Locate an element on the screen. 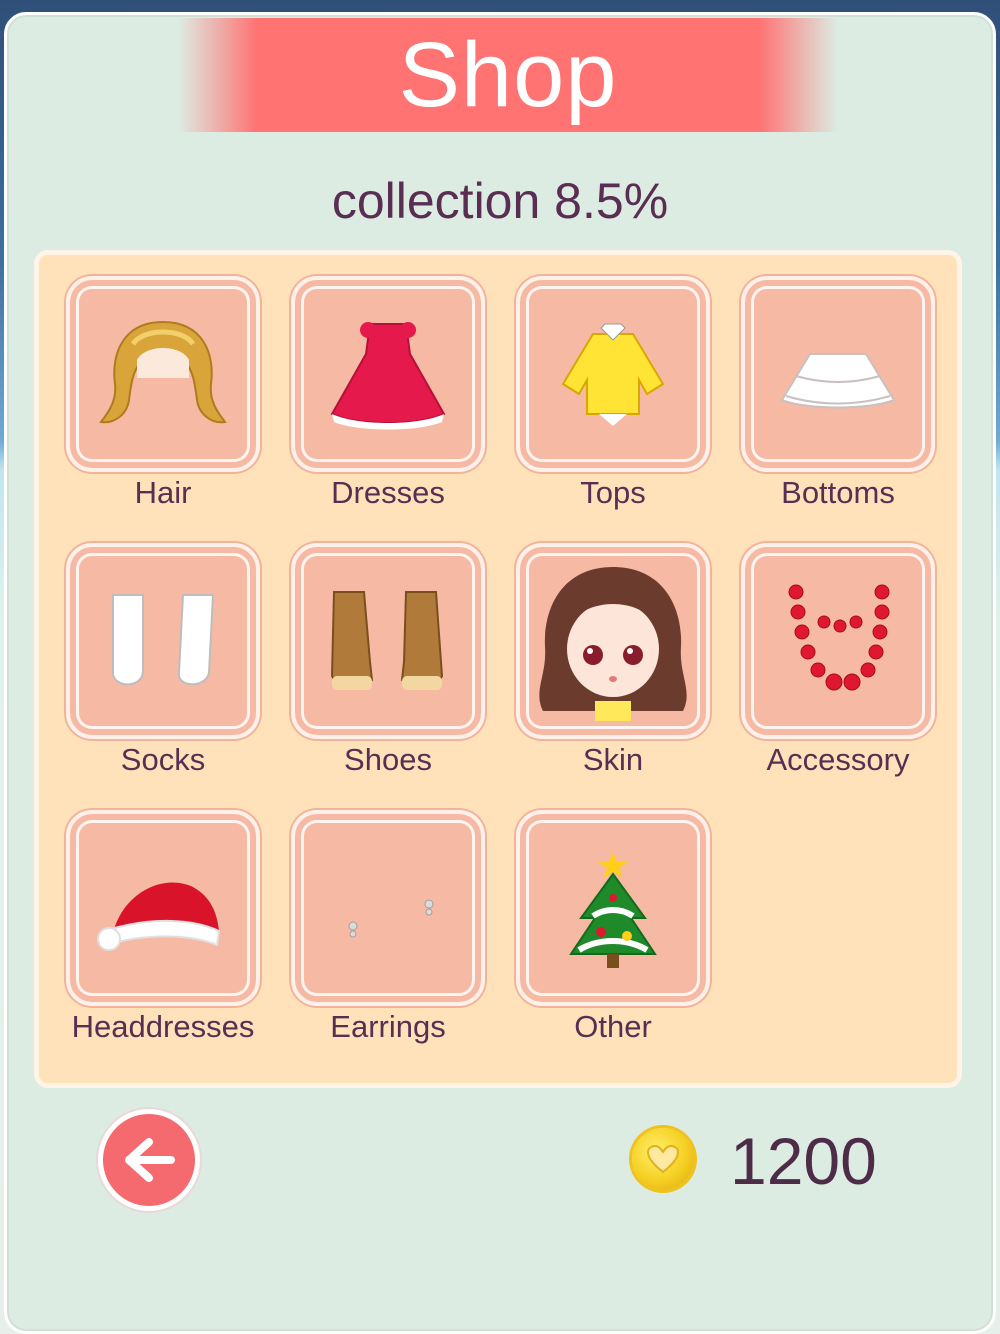 The height and width of the screenshot is (1334, 1000). category-label: Headdresses is located at coordinates (163, 1026).